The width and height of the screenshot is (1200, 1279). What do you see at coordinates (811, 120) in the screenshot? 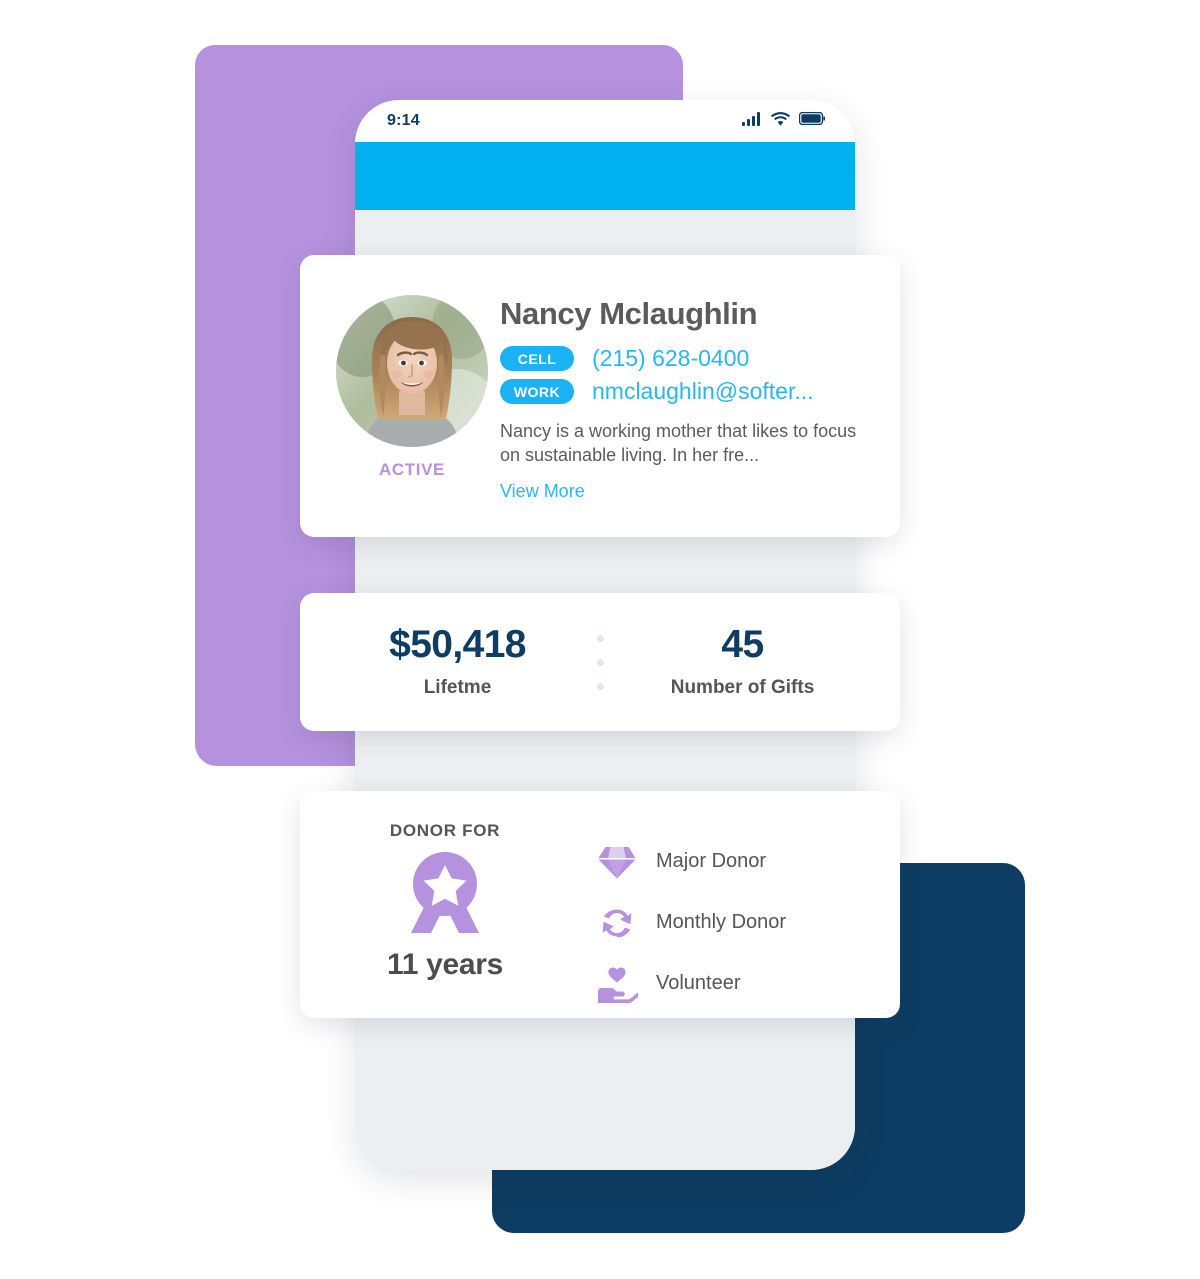
I see `battery-icon` at bounding box center [811, 120].